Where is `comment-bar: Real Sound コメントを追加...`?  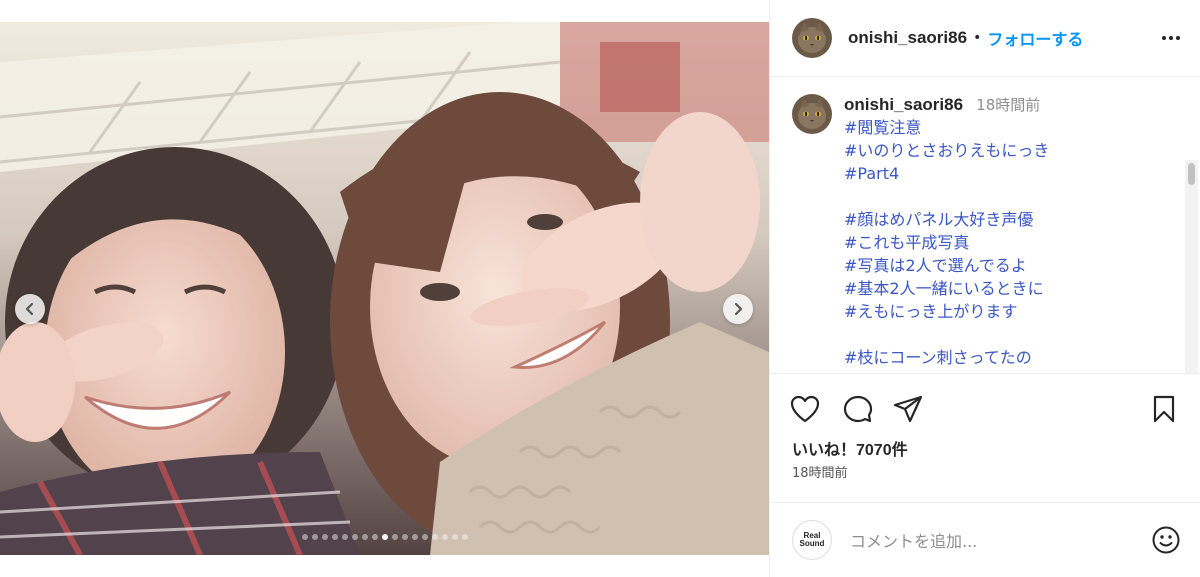
comment-bar: Real Sound コメントを追加... is located at coordinates (985, 539).